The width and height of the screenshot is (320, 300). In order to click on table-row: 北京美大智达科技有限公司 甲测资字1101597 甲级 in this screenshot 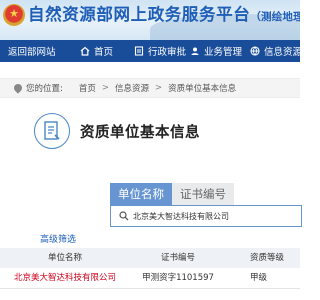, I will do `click(150, 278)`.